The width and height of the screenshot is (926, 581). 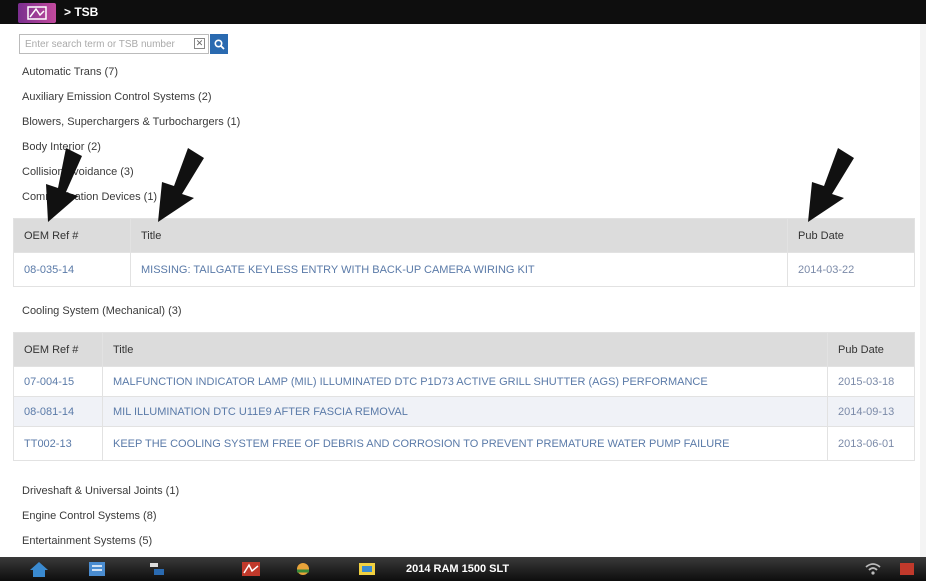 What do you see at coordinates (199, 43) in the screenshot?
I see `clear-icon: ✕` at bounding box center [199, 43].